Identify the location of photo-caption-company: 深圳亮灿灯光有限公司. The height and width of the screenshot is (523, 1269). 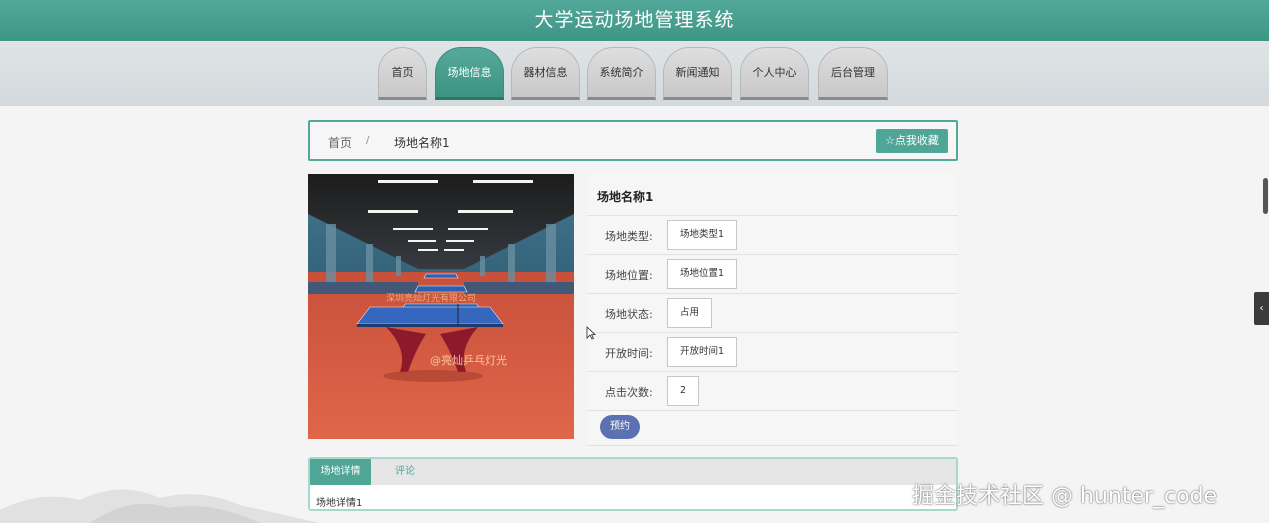
(431, 298).